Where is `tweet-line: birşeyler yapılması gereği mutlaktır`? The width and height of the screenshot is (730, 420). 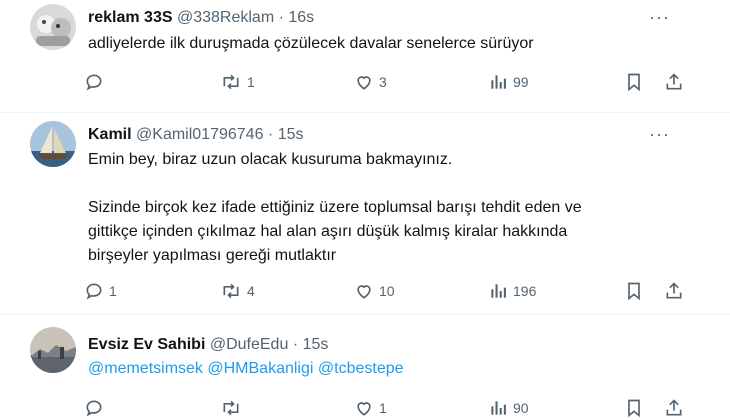 tweet-line: birşeyler yapılması gereği mutlaktır is located at coordinates (212, 255).